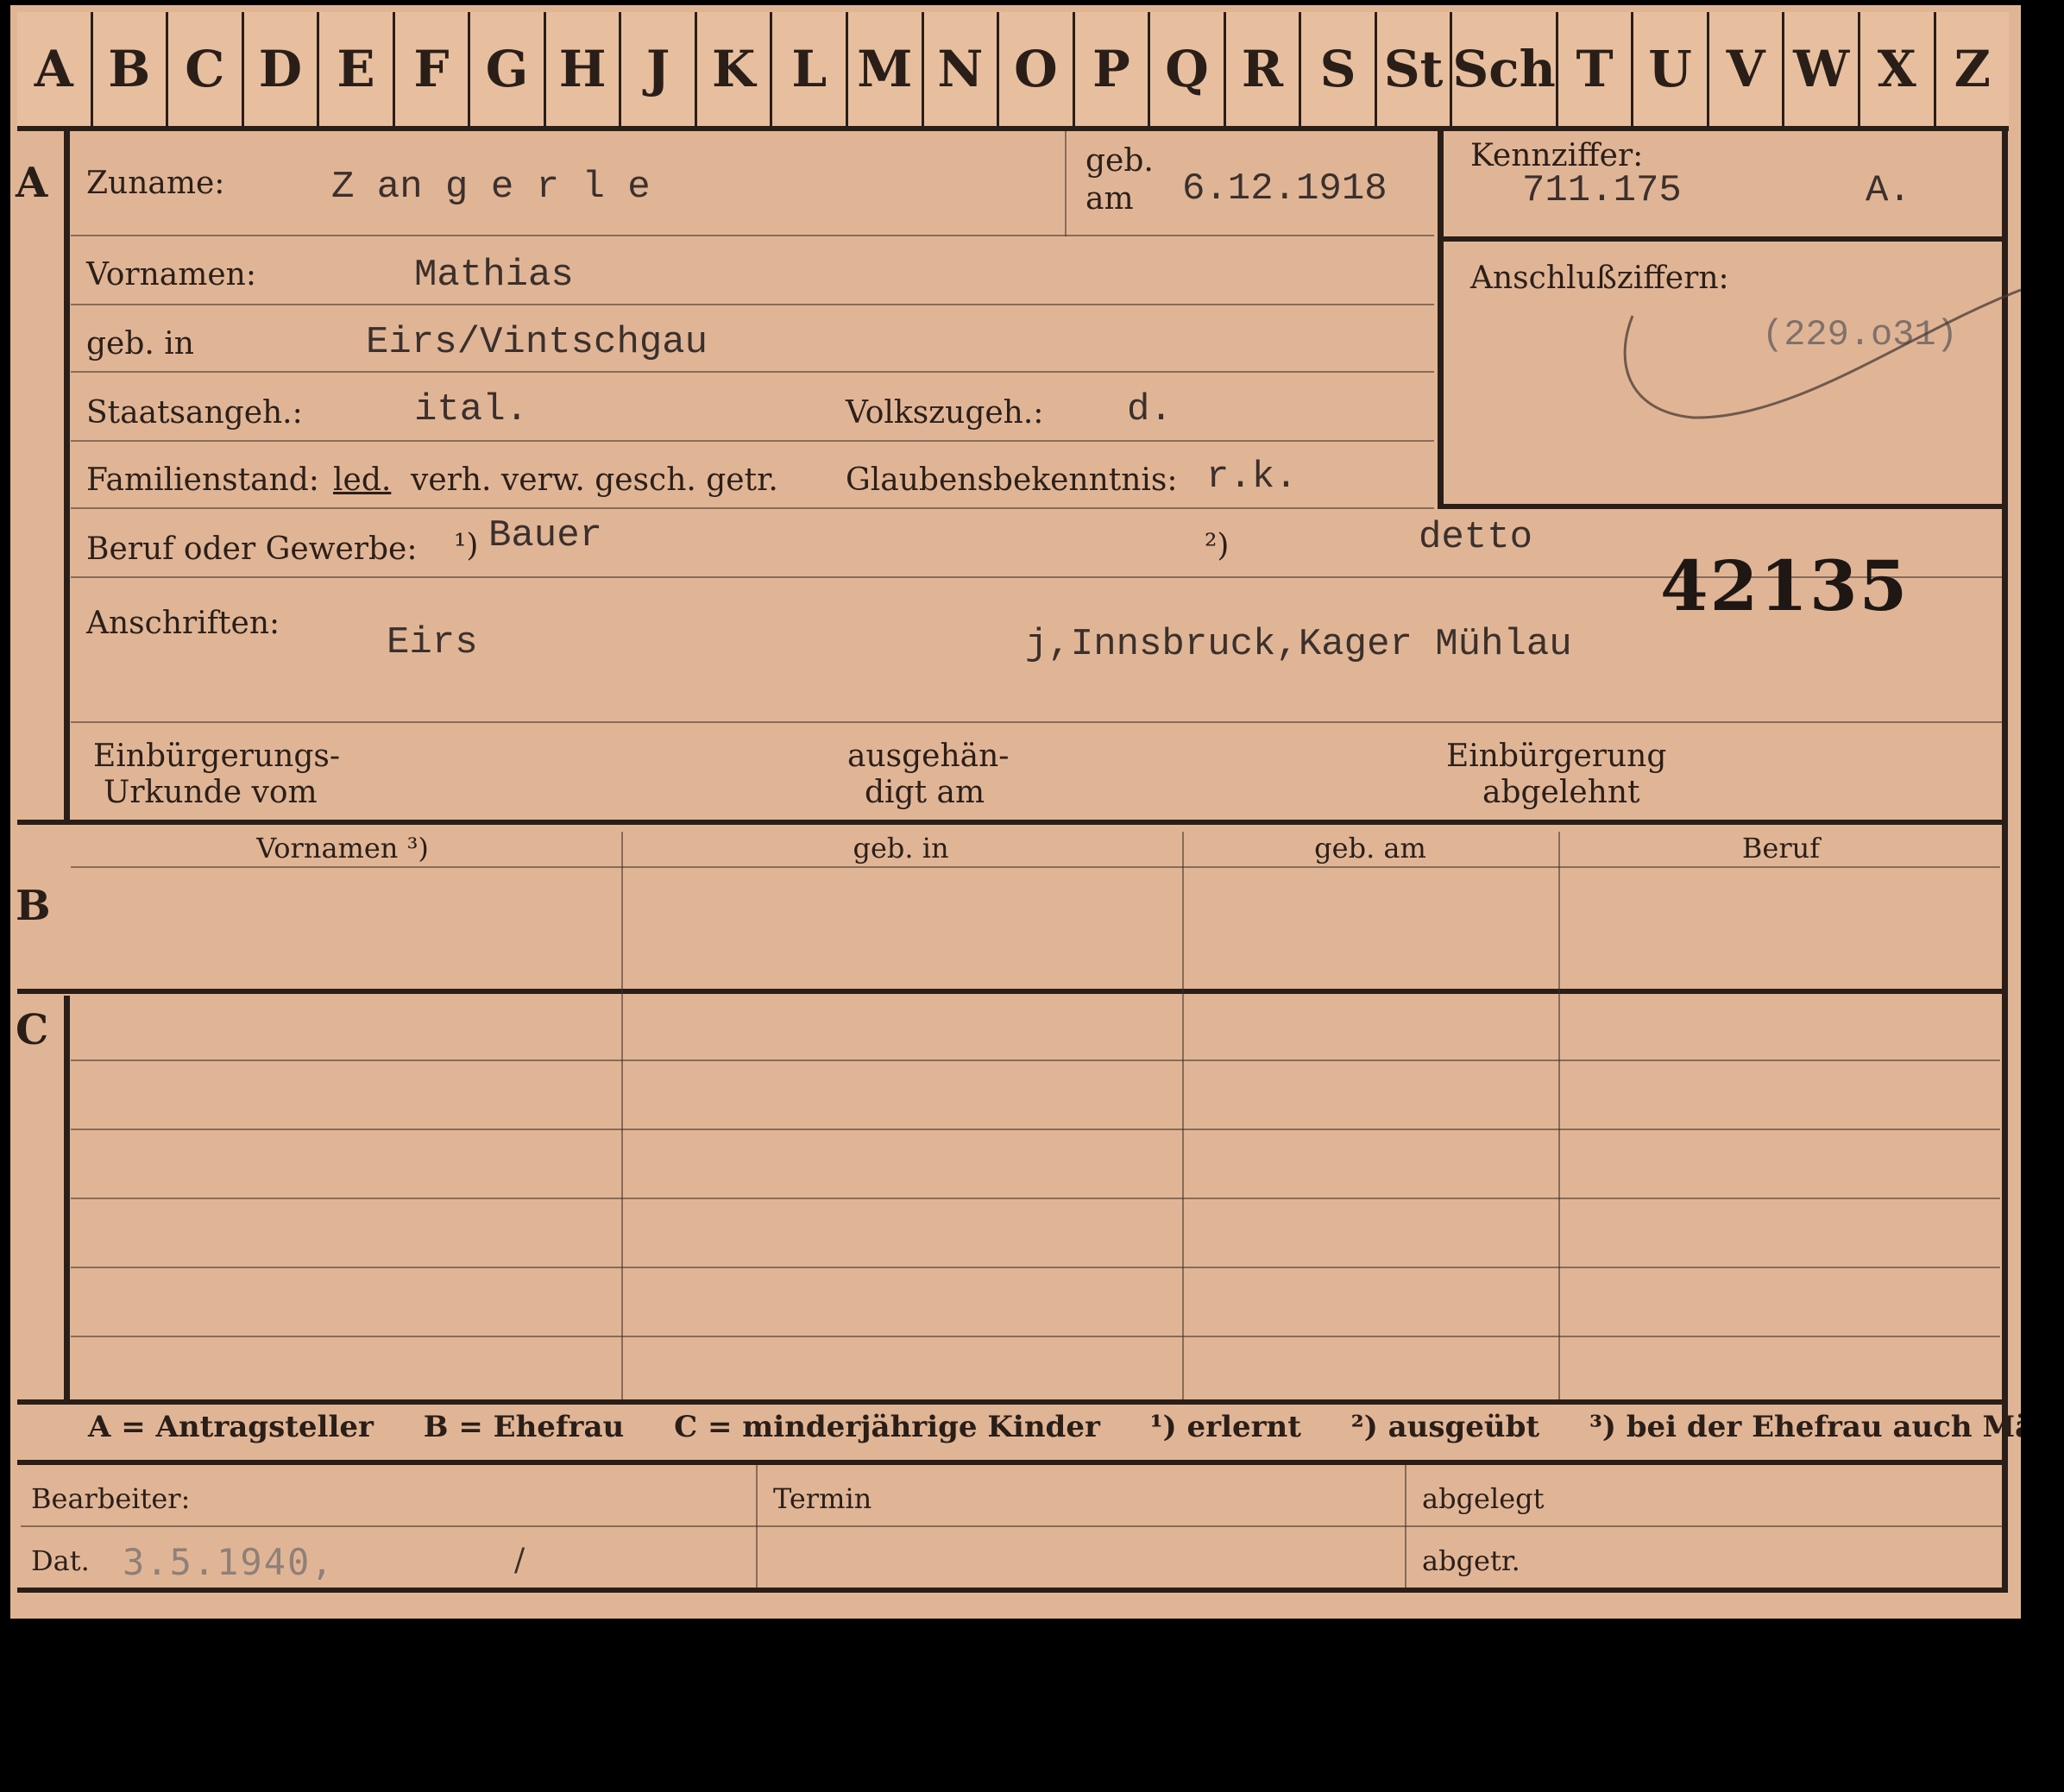 This screenshot has width=2064, height=1792. What do you see at coordinates (887, 1427) in the screenshot?
I see `legend-item: C = minderjährige Kinder` at bounding box center [887, 1427].